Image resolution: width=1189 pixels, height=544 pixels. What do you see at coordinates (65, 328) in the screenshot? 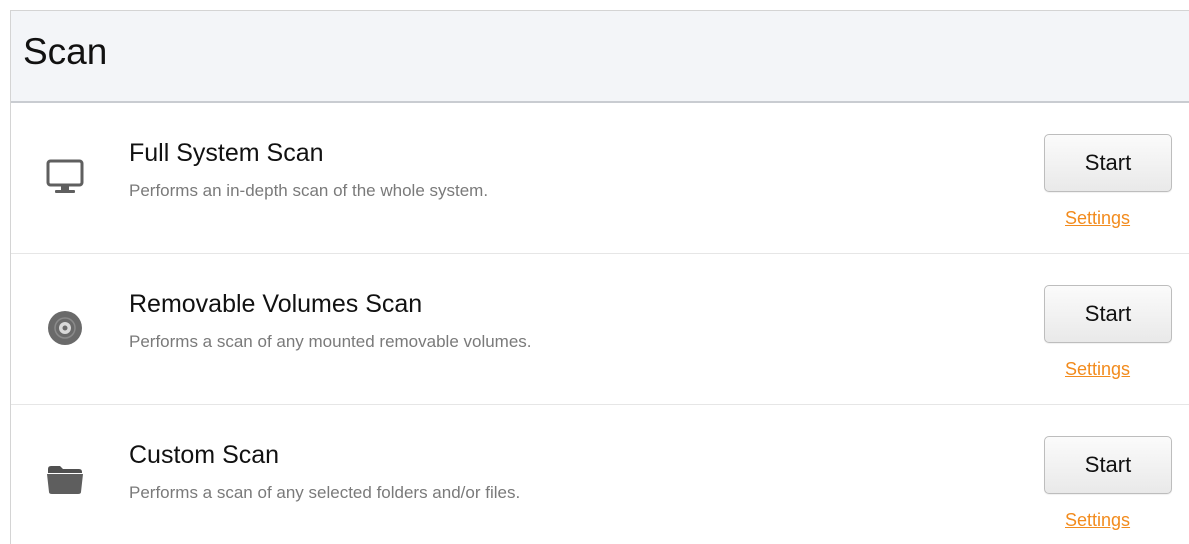
I see `disc-icon` at bounding box center [65, 328].